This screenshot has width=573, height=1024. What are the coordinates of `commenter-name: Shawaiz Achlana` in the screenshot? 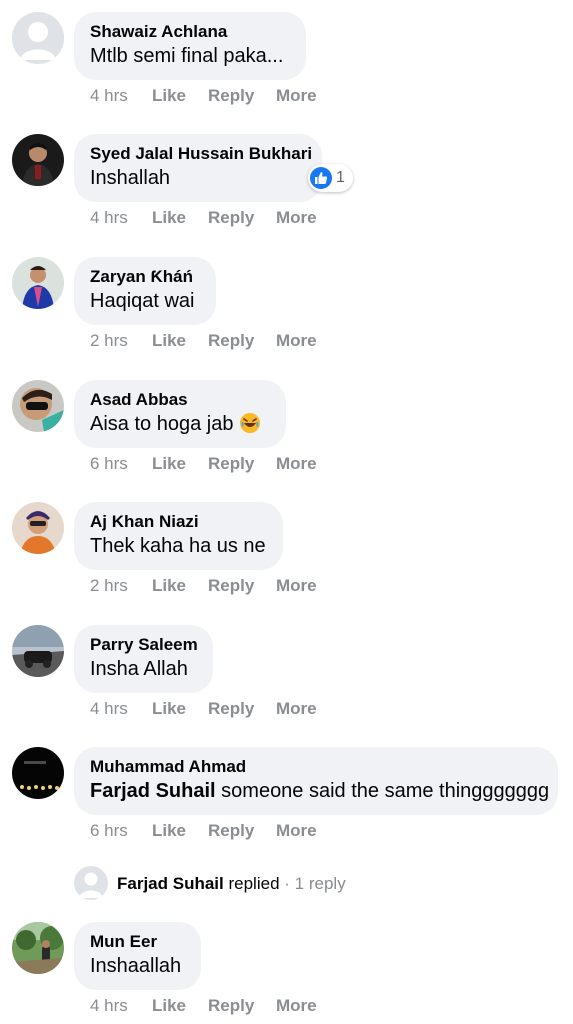 It's located at (190, 32).